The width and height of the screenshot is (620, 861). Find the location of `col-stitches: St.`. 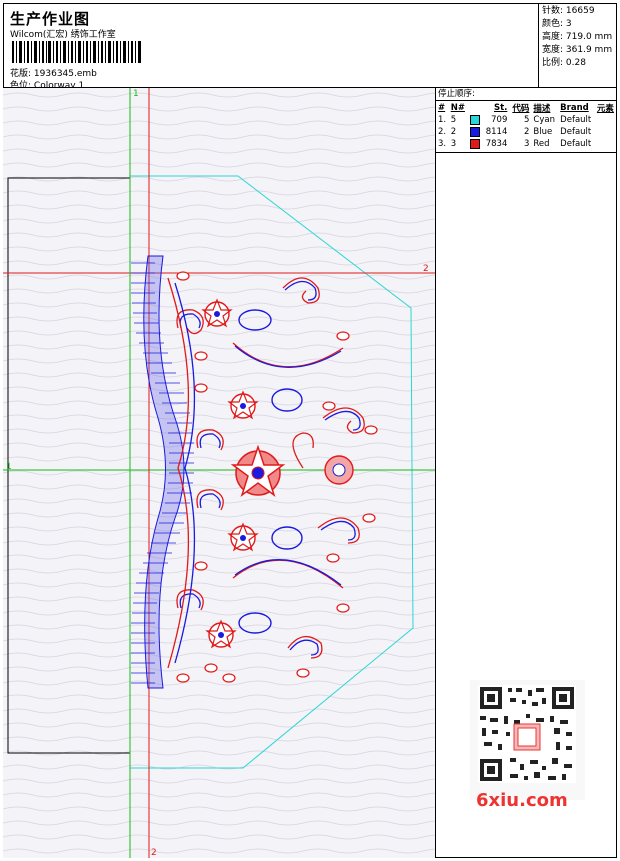

col-stitches: St. is located at coordinates (500, 108).